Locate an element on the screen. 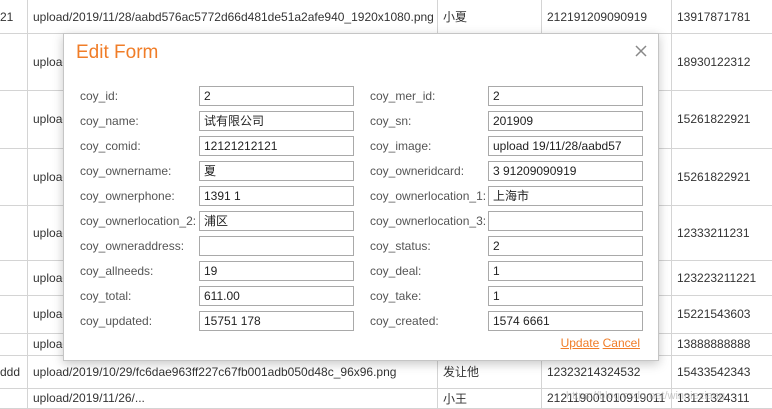 The image size is (772, 409). field-label: coy_ownerphone: is located at coordinates (127, 196).